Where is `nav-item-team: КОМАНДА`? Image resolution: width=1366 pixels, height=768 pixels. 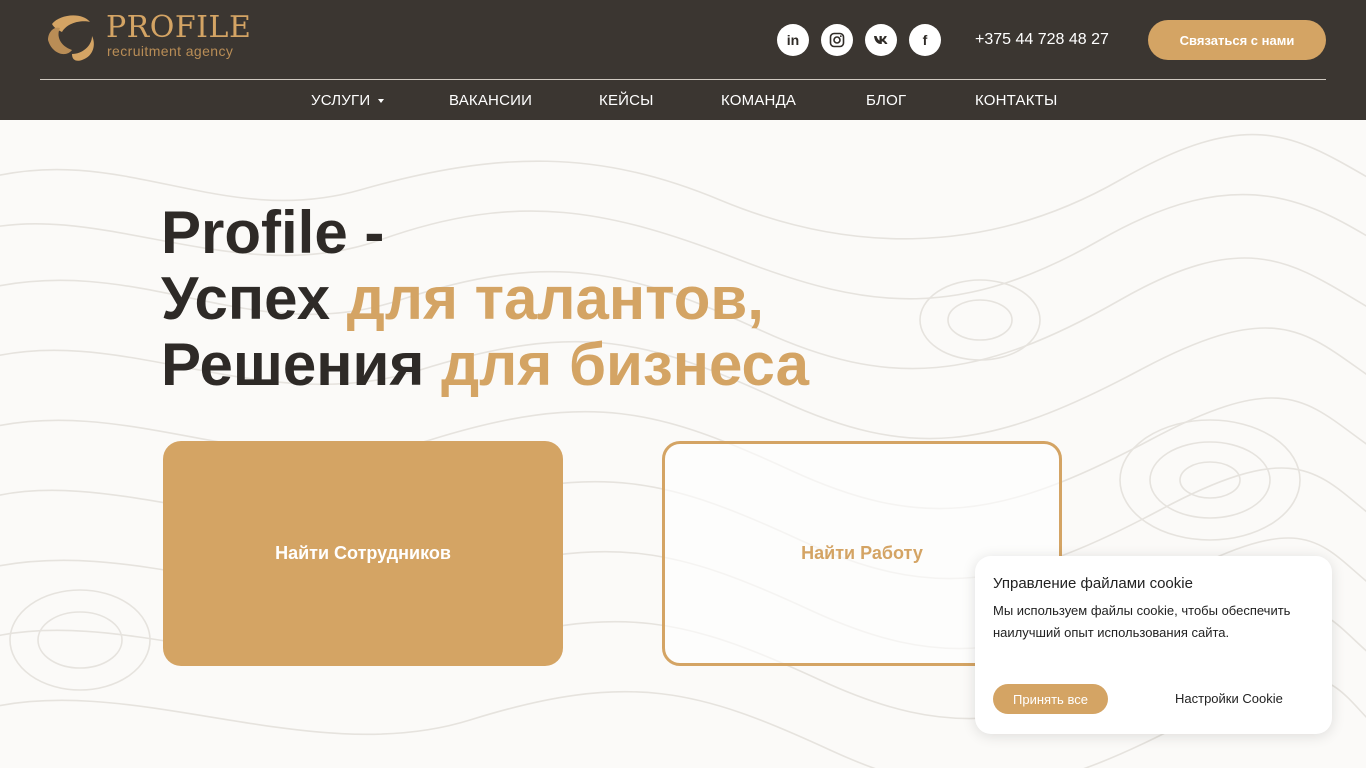
nav-item-team: КОМАНДА is located at coordinates (758, 101).